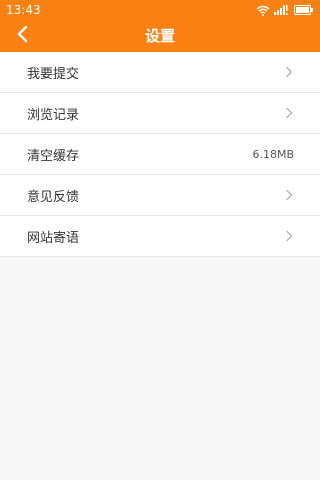 The image size is (320, 480). What do you see at coordinates (23, 10) in the screenshot?
I see `status-time: 13:43` at bounding box center [23, 10].